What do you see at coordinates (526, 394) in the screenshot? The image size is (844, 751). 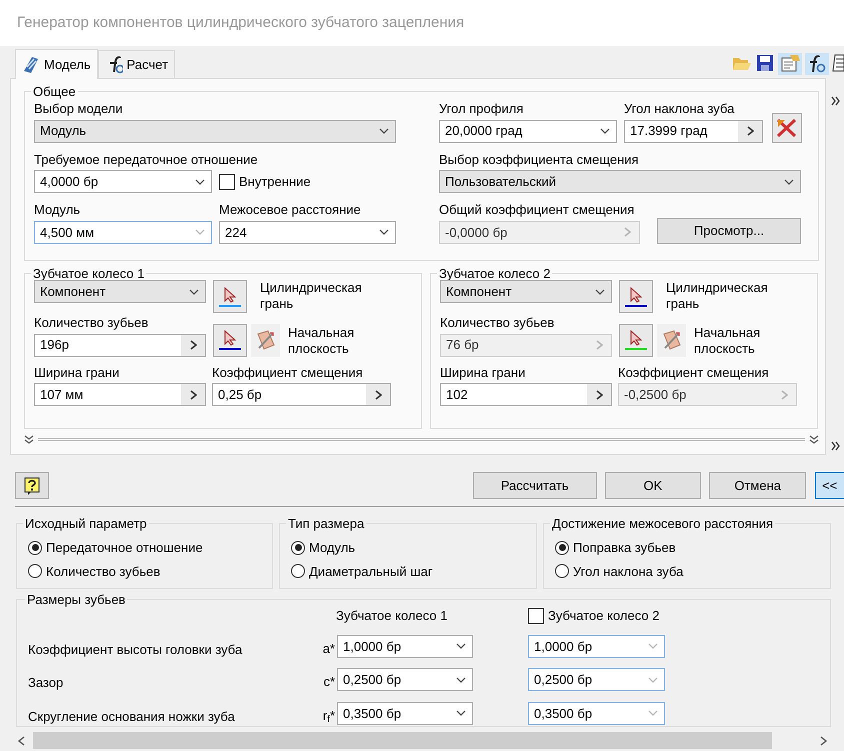 I see `input-field: 102` at bounding box center [526, 394].